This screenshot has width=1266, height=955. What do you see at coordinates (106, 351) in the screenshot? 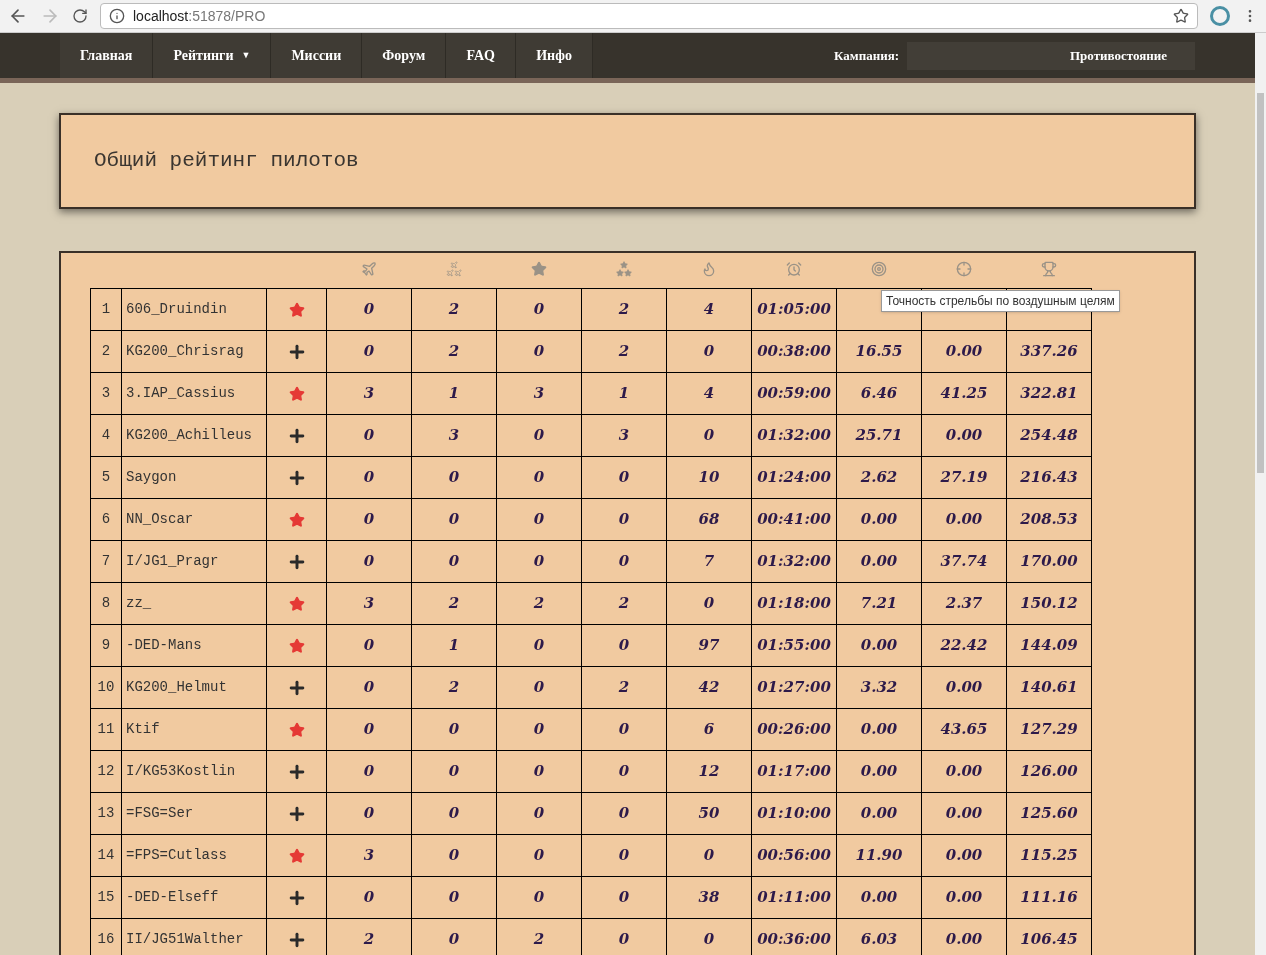
I see `rank-cell: 2` at bounding box center [106, 351].